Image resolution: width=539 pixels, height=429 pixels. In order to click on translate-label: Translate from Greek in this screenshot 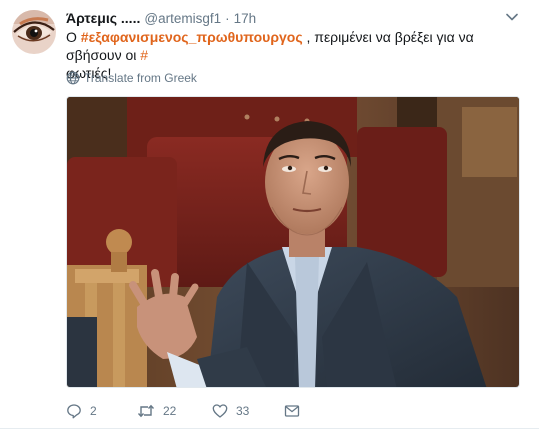, I will do `click(140, 78)`.